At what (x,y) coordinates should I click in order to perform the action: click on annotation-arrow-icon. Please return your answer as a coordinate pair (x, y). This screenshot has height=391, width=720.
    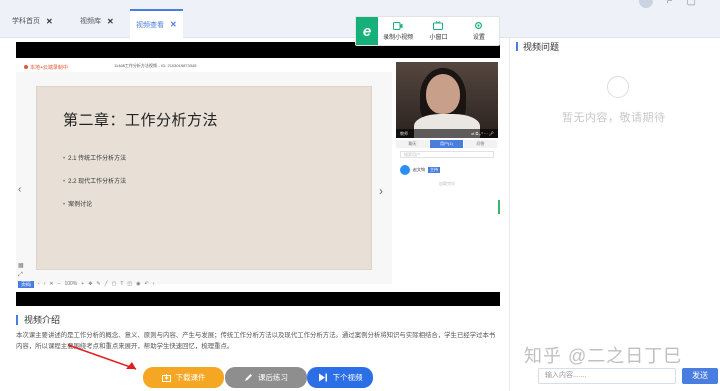
    Looking at the image, I should click on (102, 357).